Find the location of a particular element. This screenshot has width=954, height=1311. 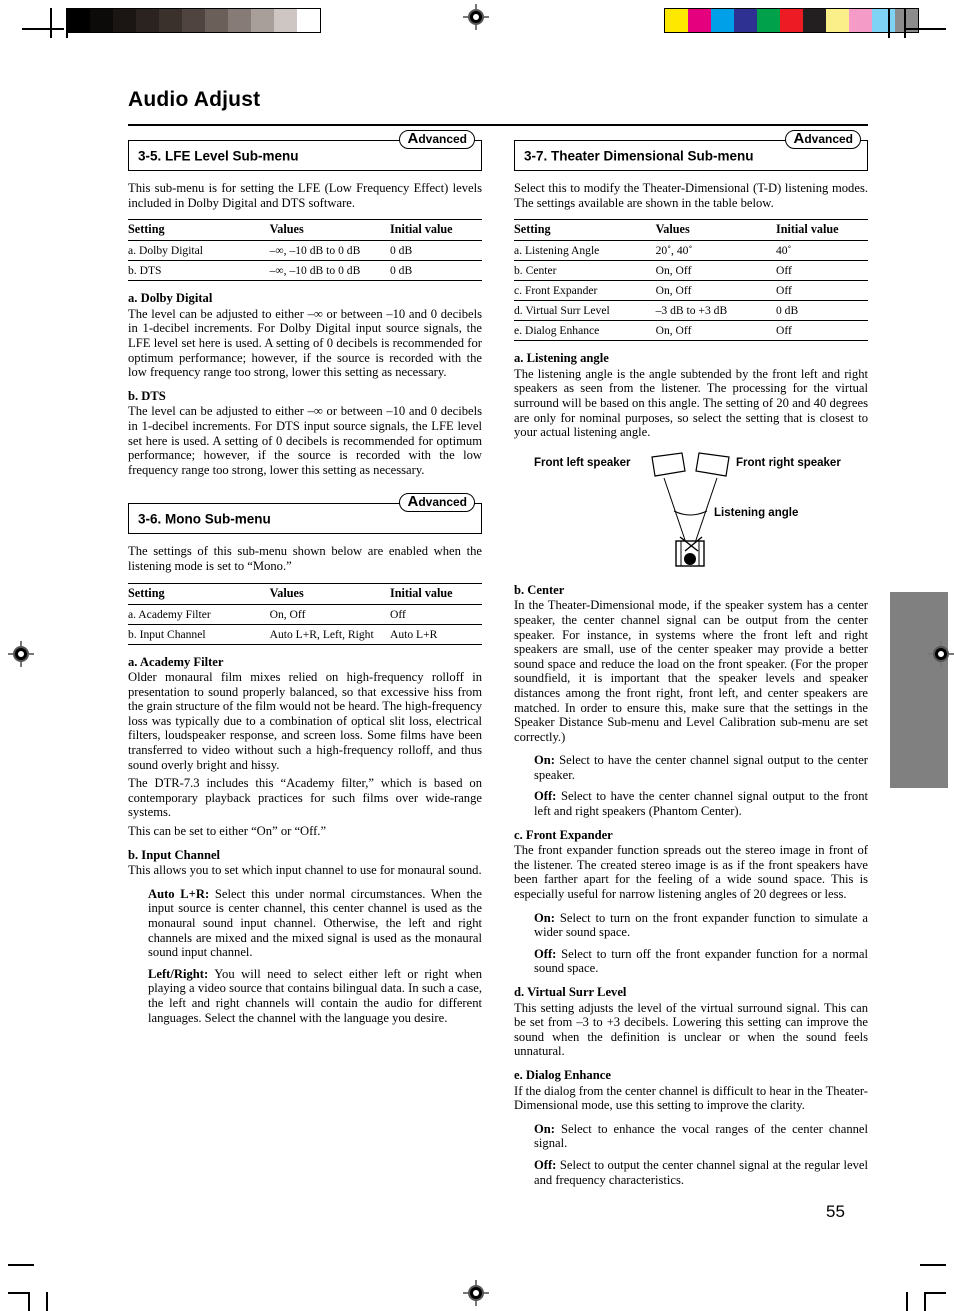

section-title-theater-dimensional: 3-7. Theater Dimensional Sub-menu is located at coordinates (639, 155).